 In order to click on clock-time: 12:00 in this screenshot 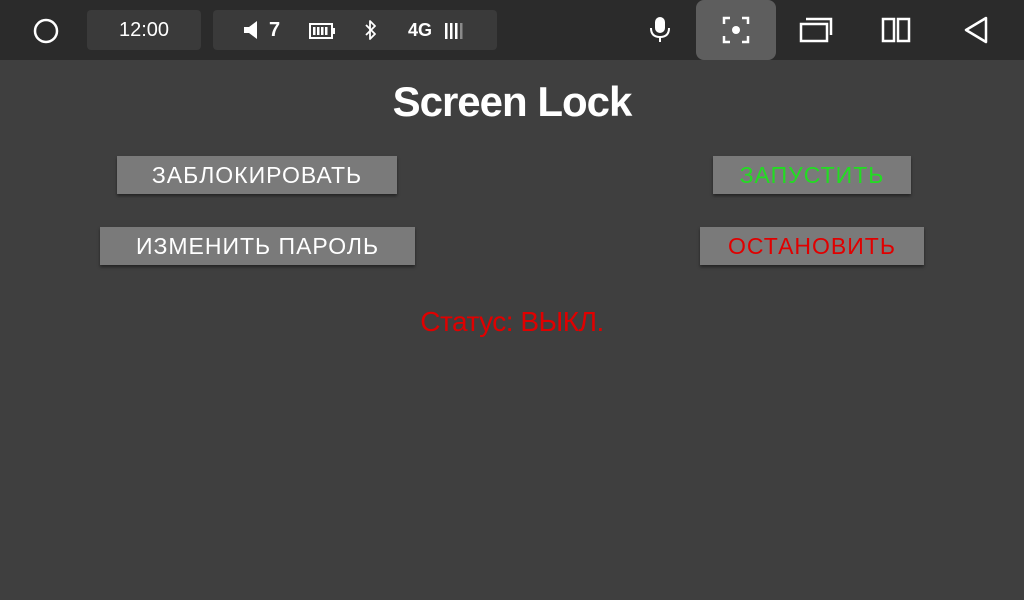, I will do `click(144, 29)`.